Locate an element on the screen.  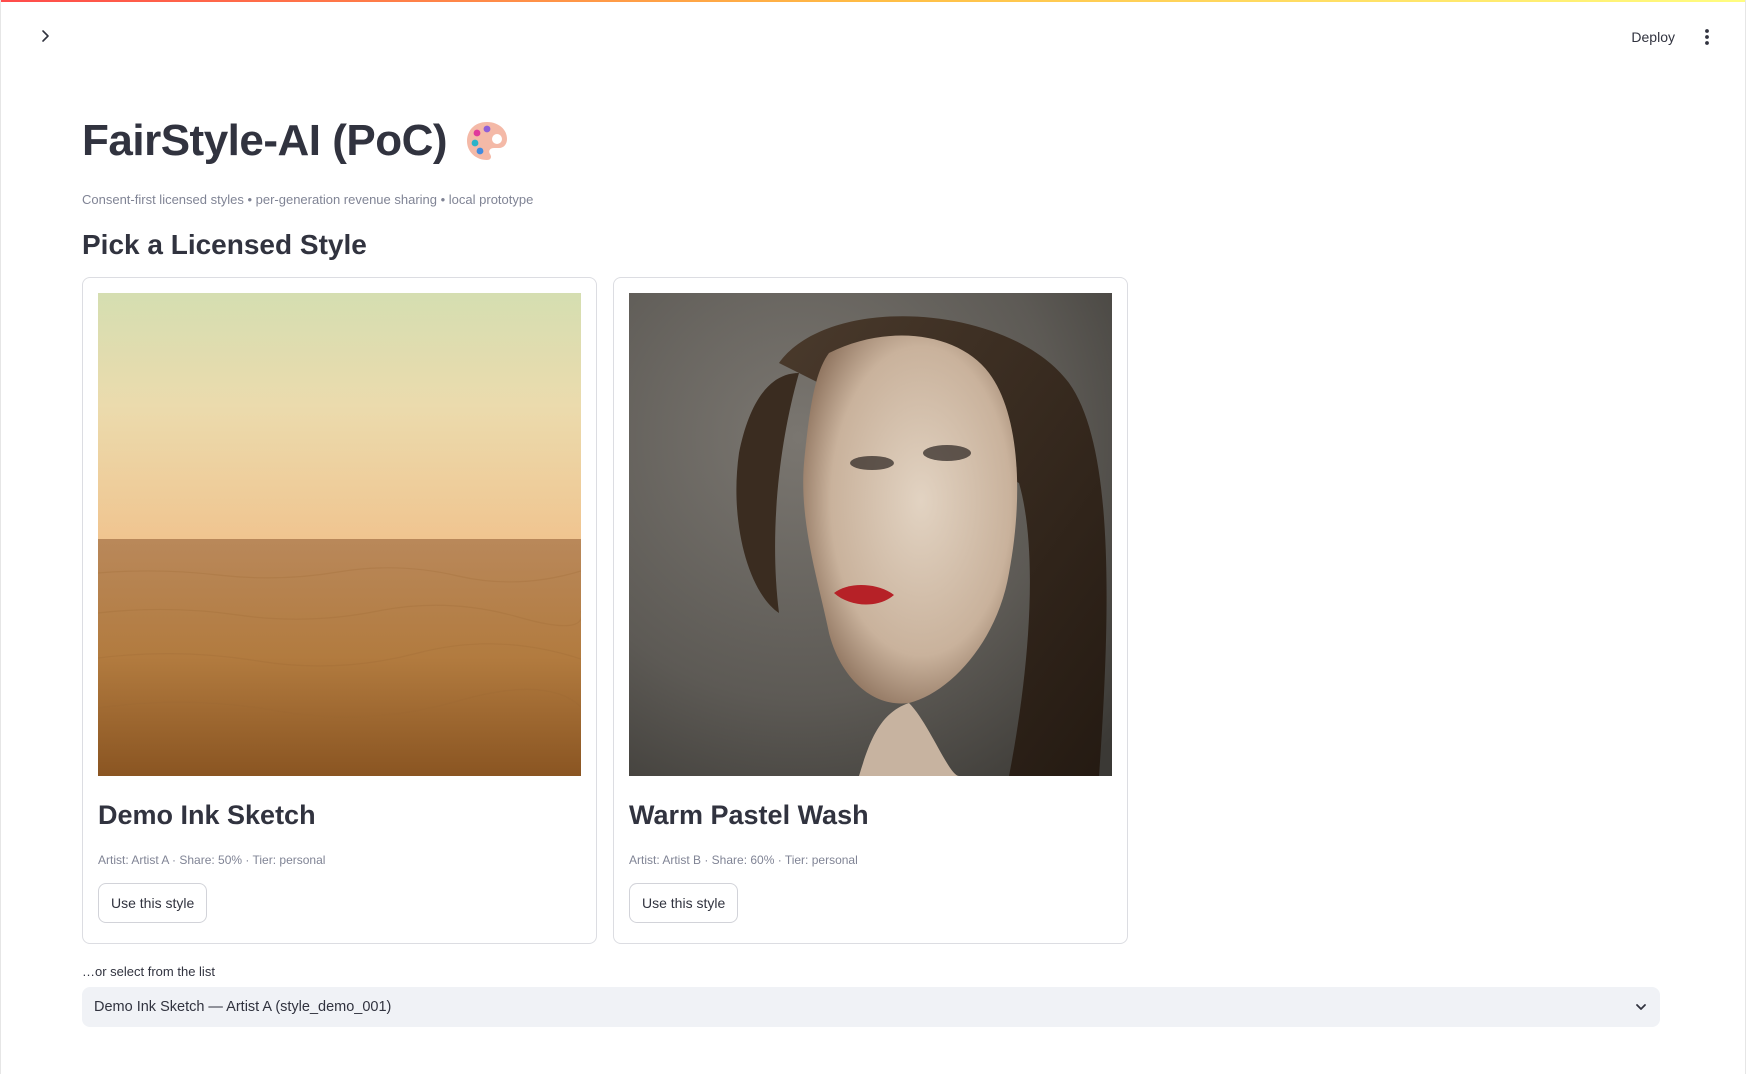
title-row: FairStyle-AI (PoC) is located at coordinates (871, 141).